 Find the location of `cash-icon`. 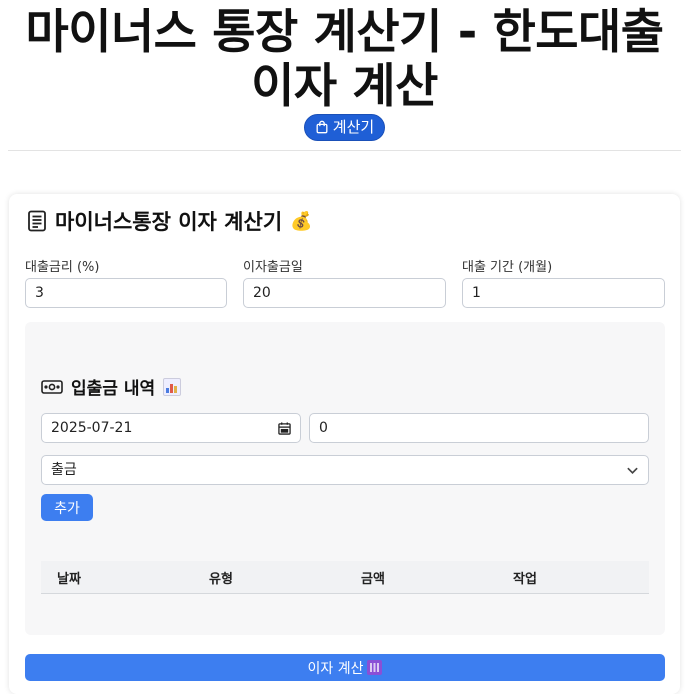

cash-icon is located at coordinates (52, 386).